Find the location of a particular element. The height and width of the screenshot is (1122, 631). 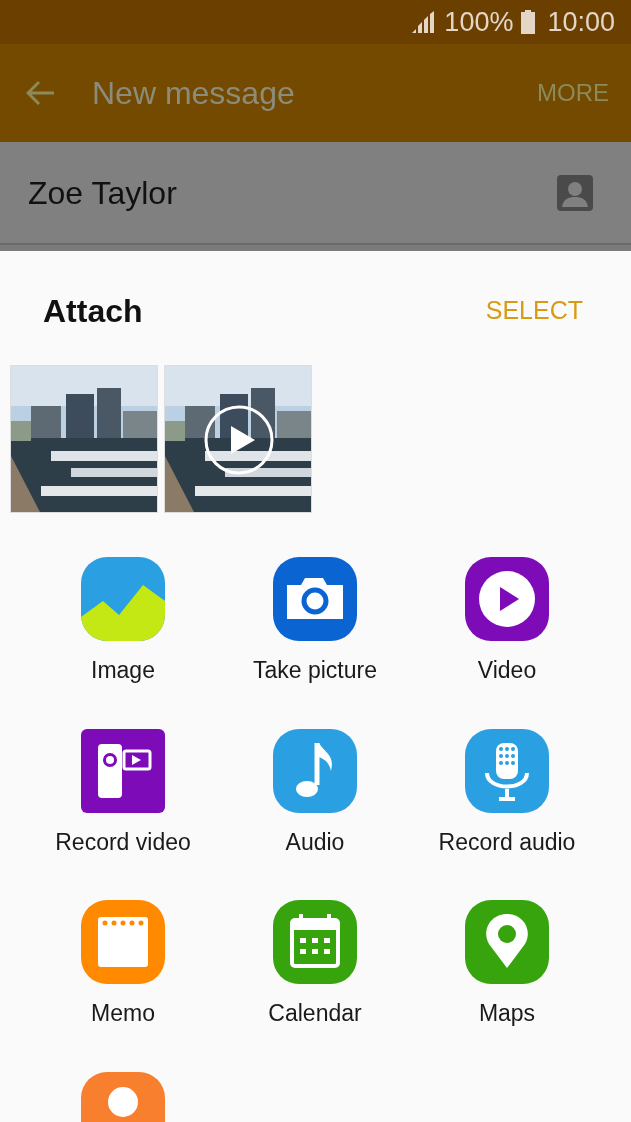

gallery-icon is located at coordinates (123, 599).